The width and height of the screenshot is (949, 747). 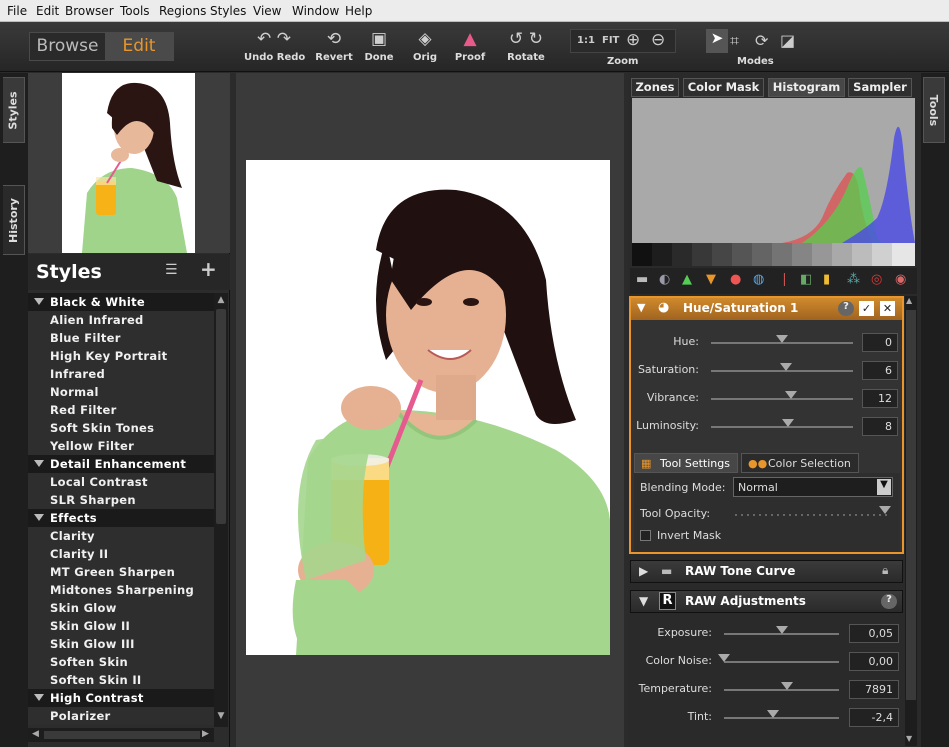 I want to click on tab-zones: Zones, so click(x=655, y=87).